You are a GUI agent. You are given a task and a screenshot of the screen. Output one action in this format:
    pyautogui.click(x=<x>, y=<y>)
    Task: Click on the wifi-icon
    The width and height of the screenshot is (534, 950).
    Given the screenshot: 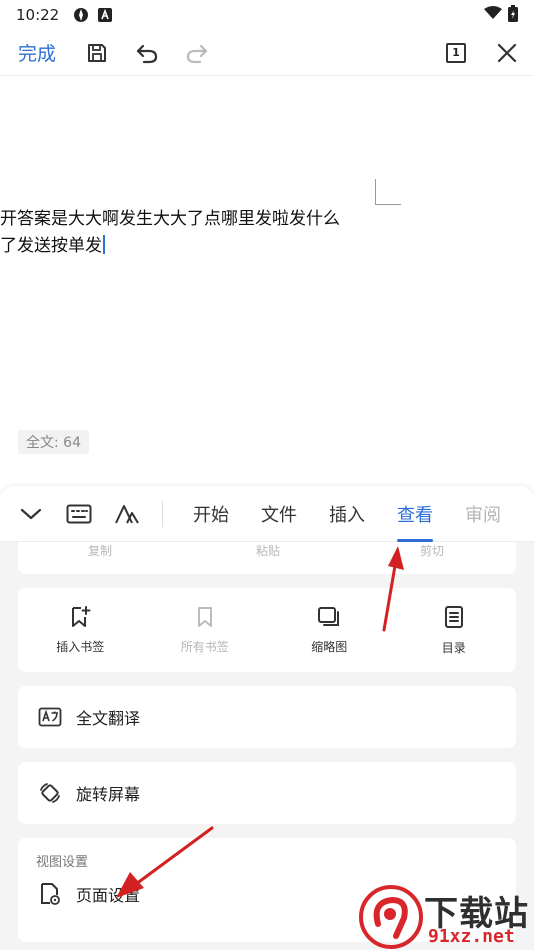 What is the action you would take?
    pyautogui.click(x=493, y=15)
    